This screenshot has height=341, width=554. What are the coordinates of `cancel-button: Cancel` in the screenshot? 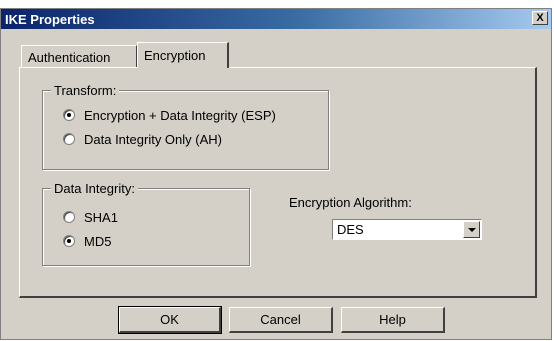 It's located at (281, 320).